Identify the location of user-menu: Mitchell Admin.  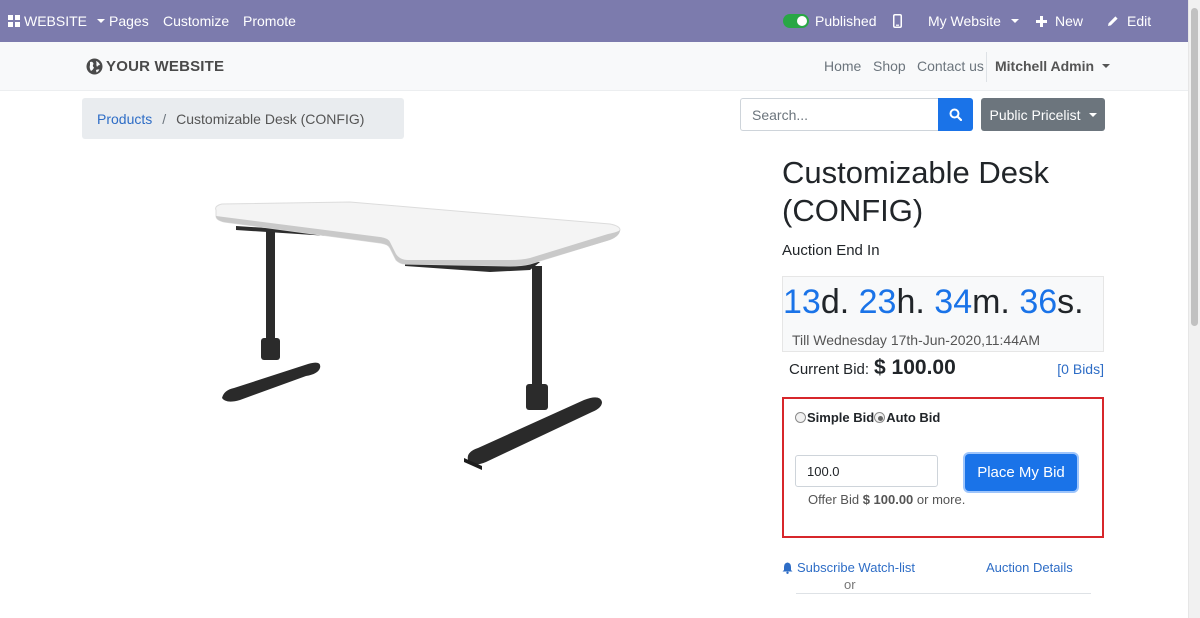
(1053, 66).